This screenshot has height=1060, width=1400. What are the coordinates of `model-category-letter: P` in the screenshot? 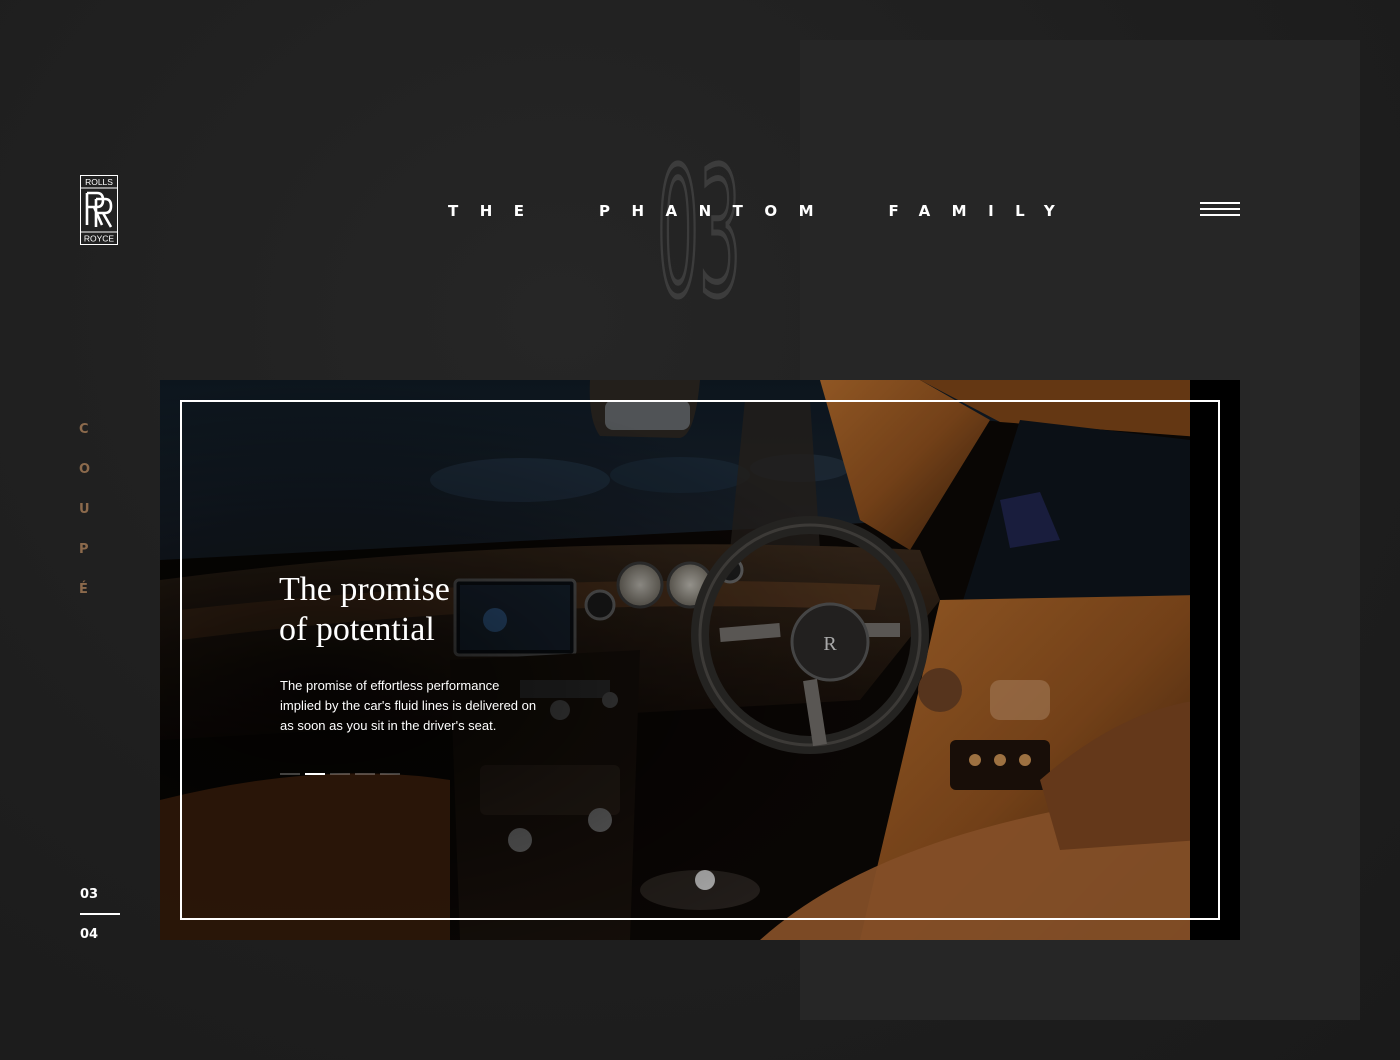 It's located at (84, 549).